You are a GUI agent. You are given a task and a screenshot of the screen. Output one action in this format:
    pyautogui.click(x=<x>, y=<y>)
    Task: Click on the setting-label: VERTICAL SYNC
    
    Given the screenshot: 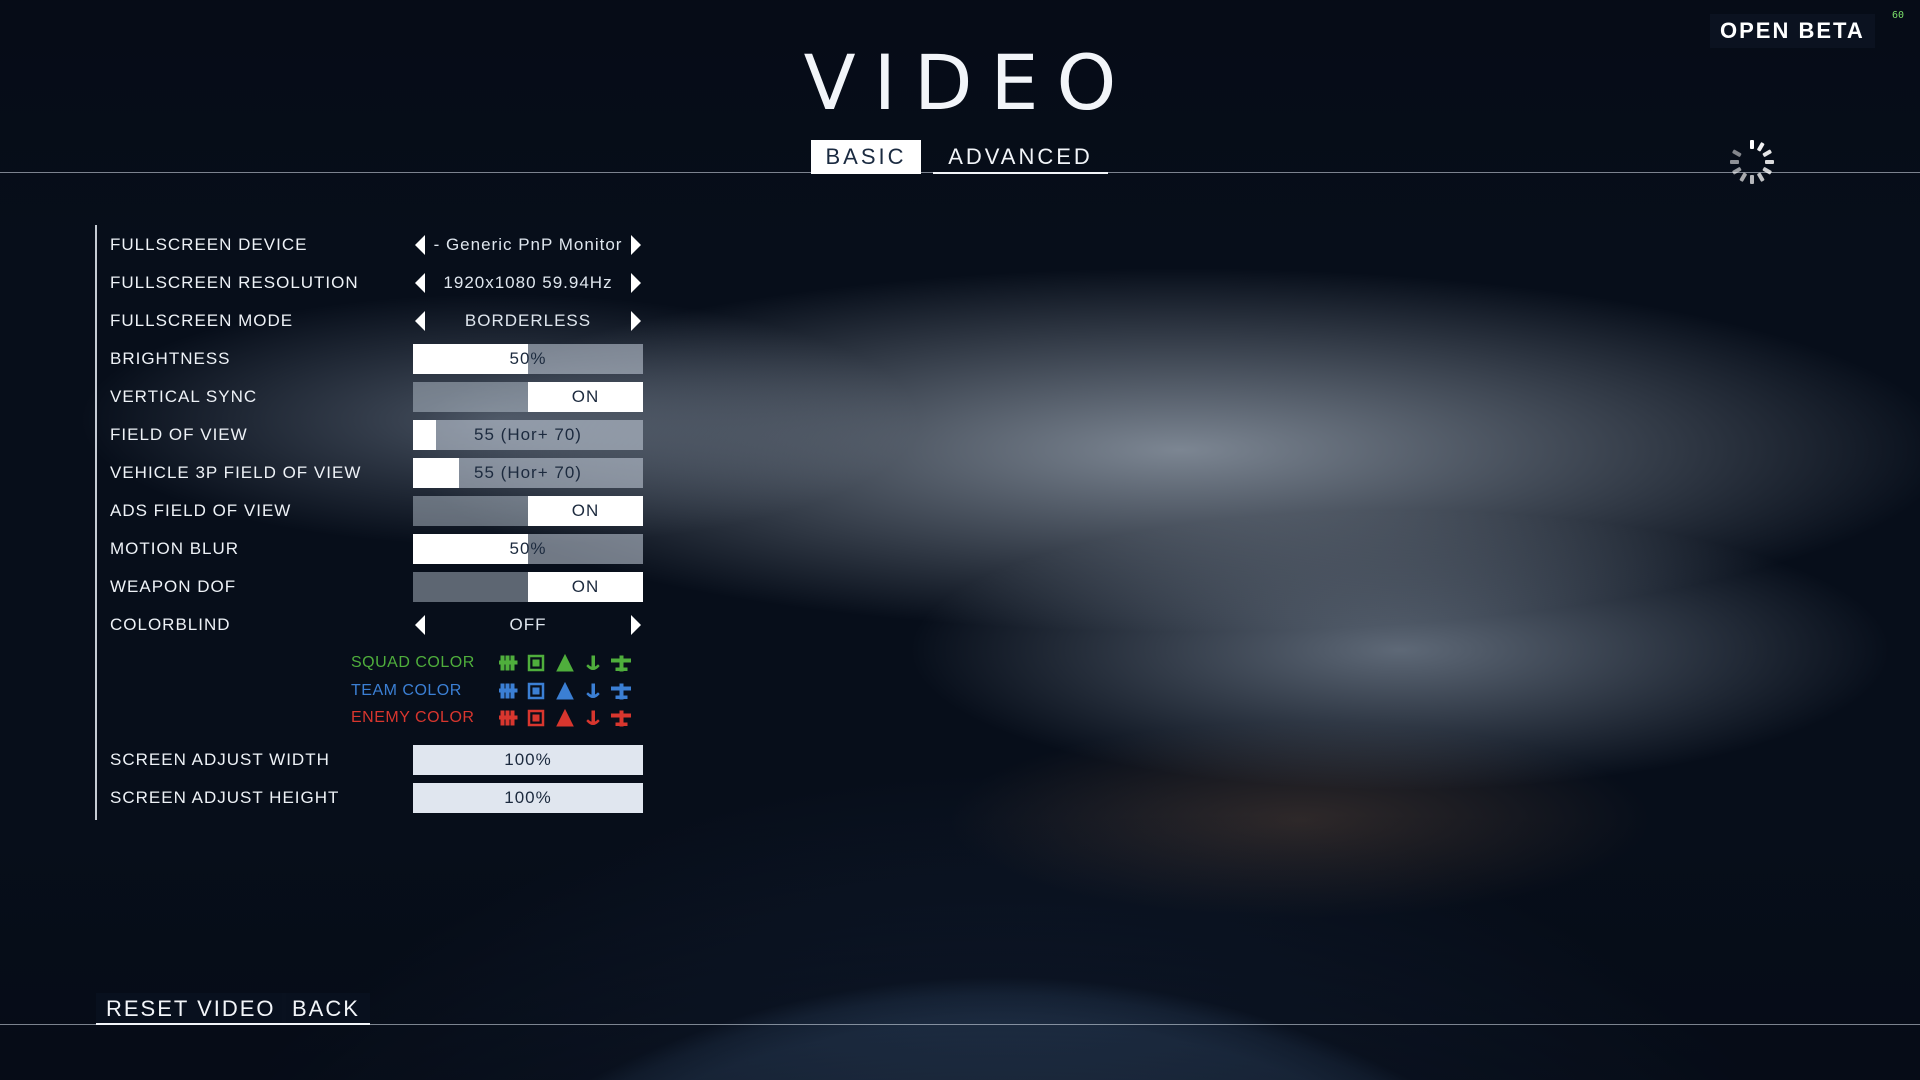 What is the action you would take?
    pyautogui.click(x=184, y=396)
    